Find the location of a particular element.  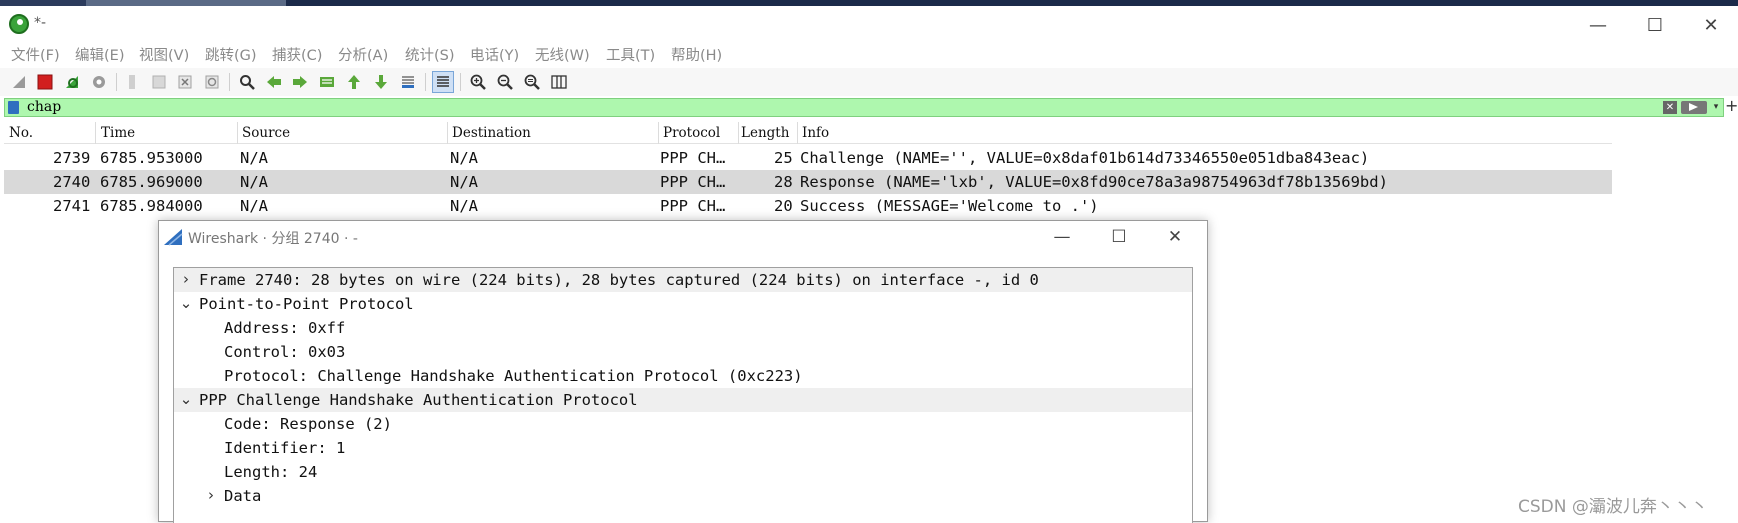

capture-options-icon is located at coordinates (99, 82).